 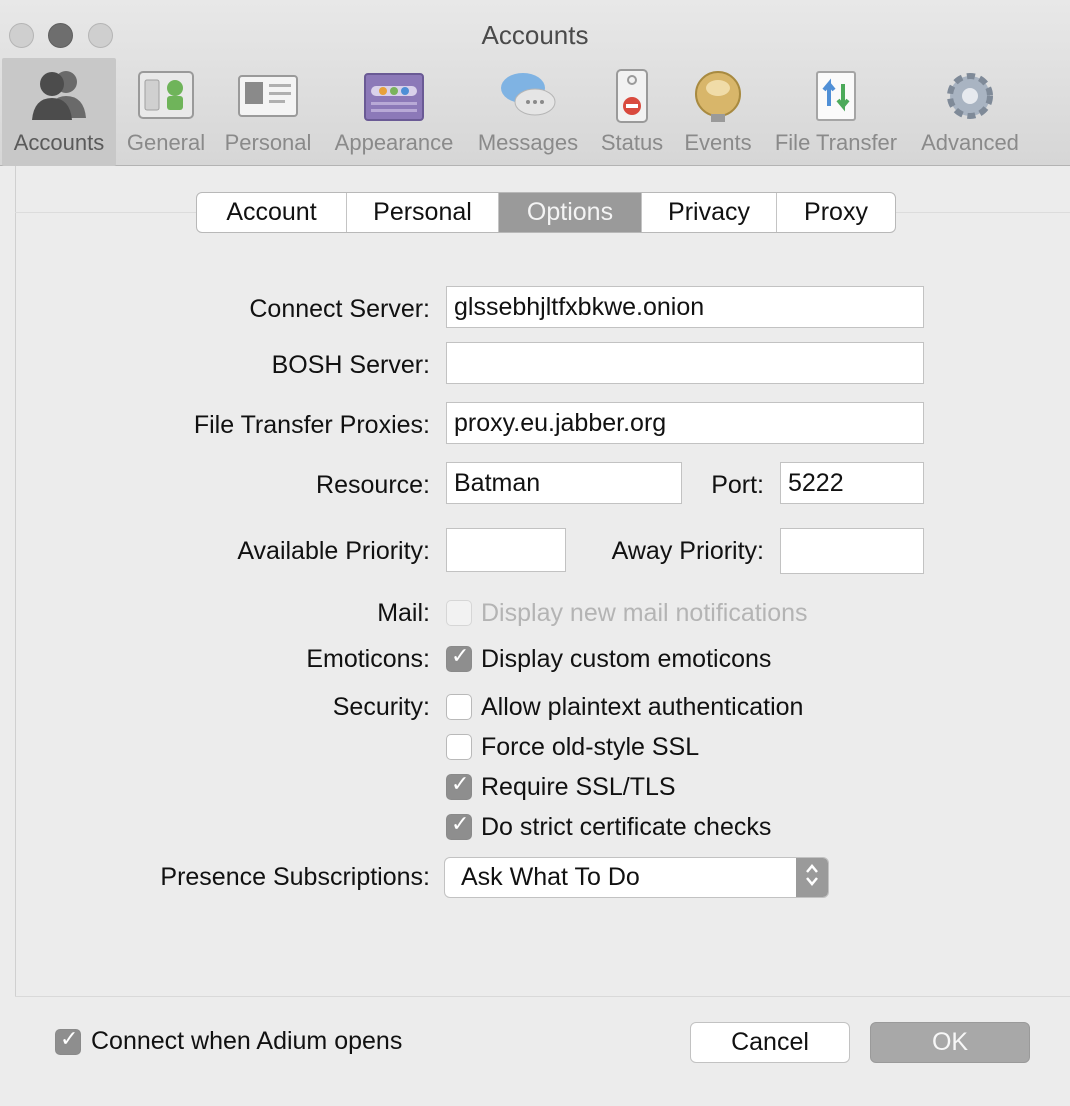 I want to click on toolbar-item-general: General, so click(x=166, y=112).